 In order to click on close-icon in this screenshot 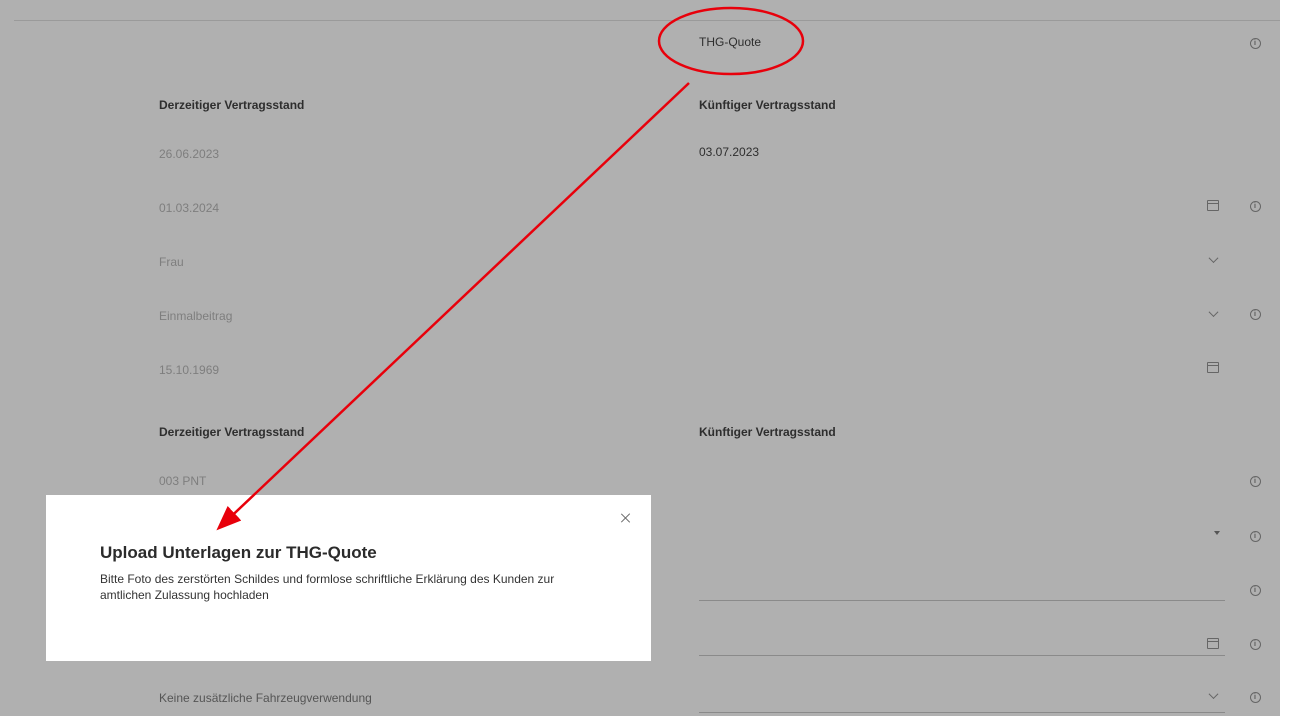, I will do `click(626, 518)`.